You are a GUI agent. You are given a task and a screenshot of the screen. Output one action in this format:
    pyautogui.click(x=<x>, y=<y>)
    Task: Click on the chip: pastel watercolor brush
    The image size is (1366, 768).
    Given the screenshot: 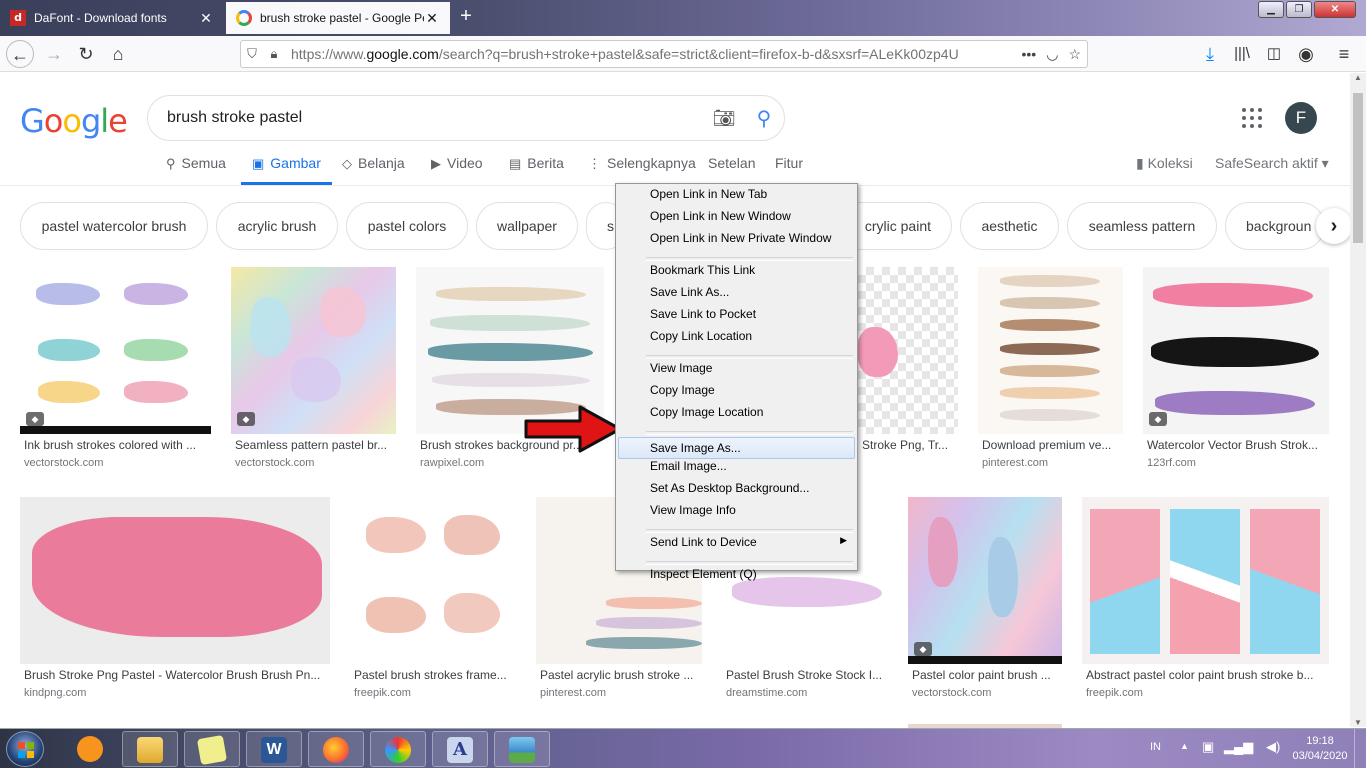 What is the action you would take?
    pyautogui.click(x=114, y=226)
    